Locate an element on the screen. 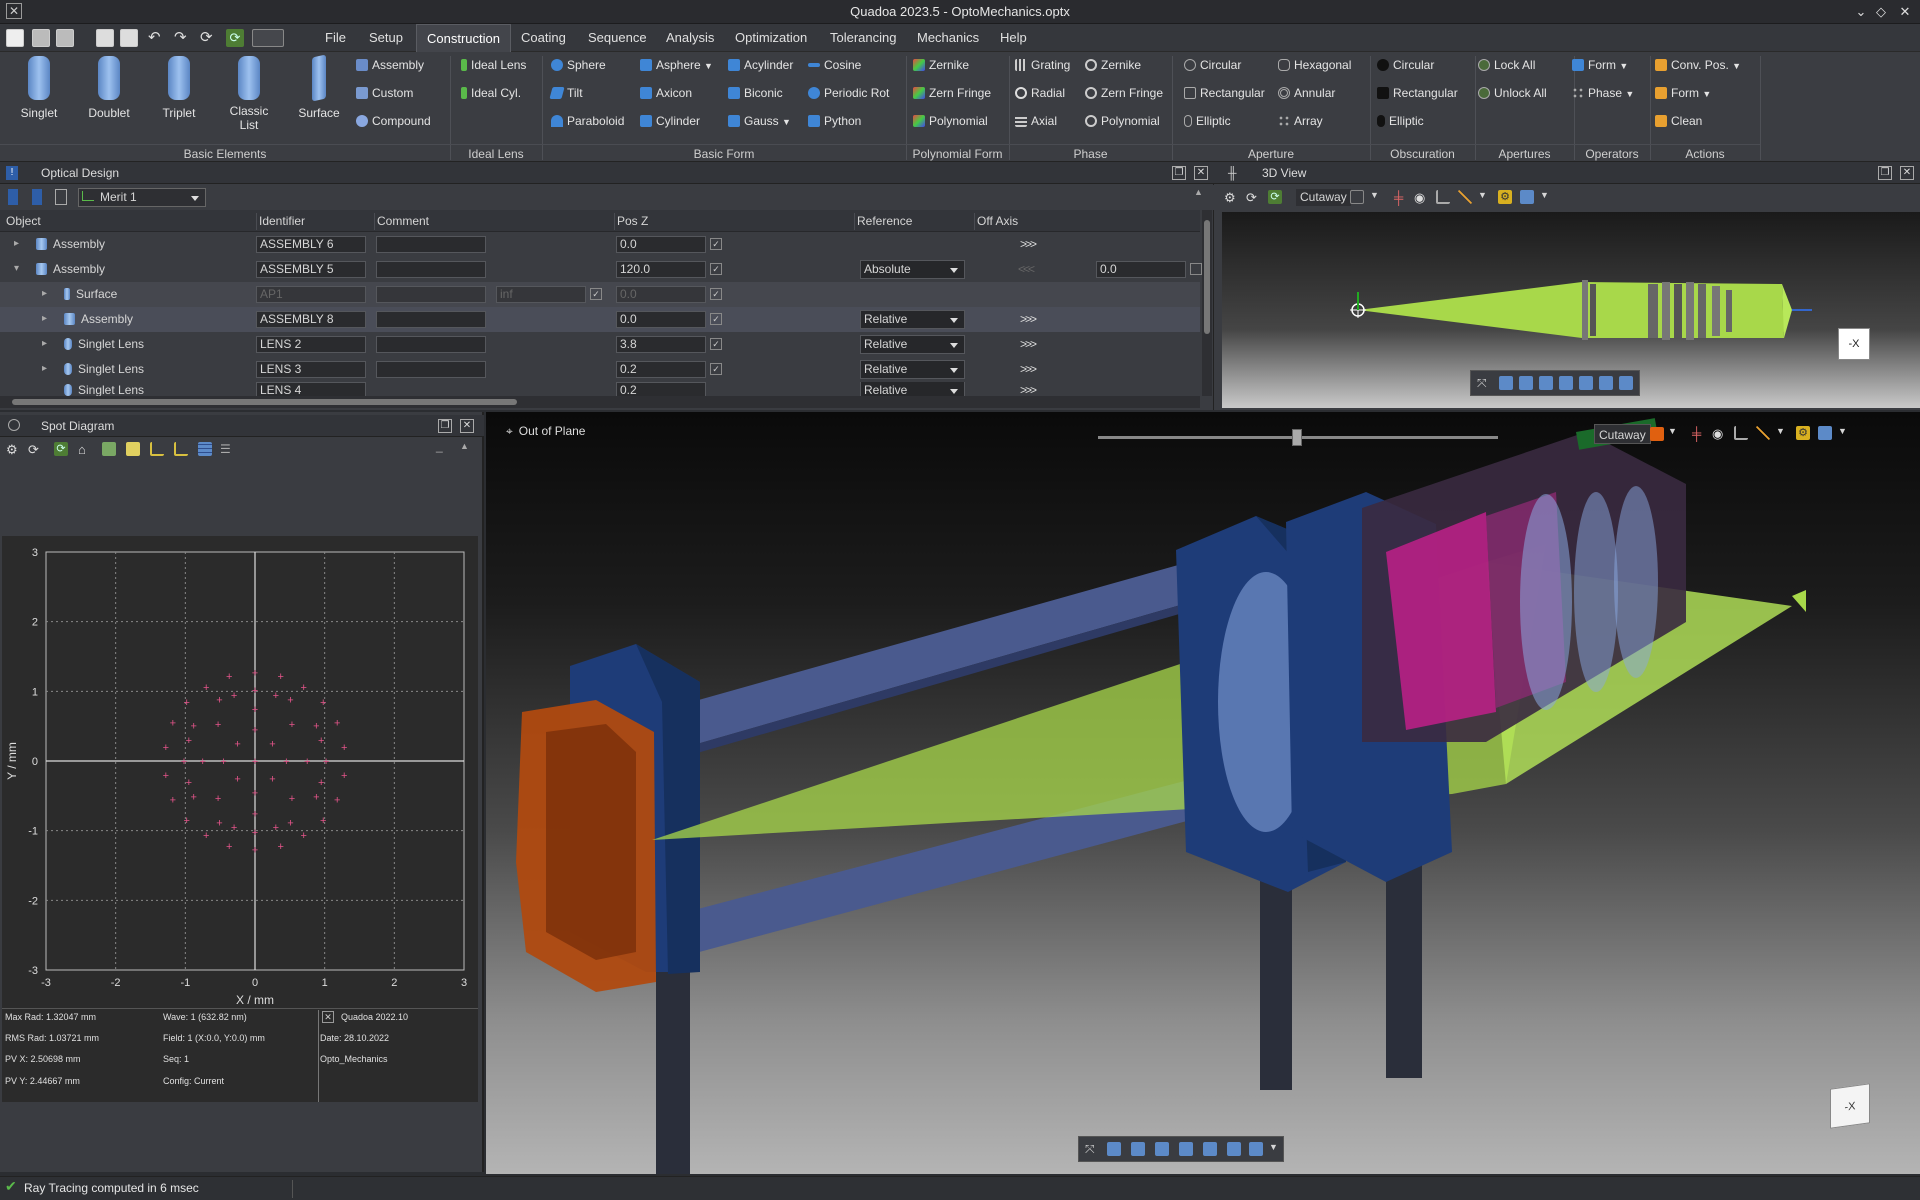 Image resolution: width=1920 pixels, height=1200 pixels. plane-slider-thumb is located at coordinates (1297, 437).